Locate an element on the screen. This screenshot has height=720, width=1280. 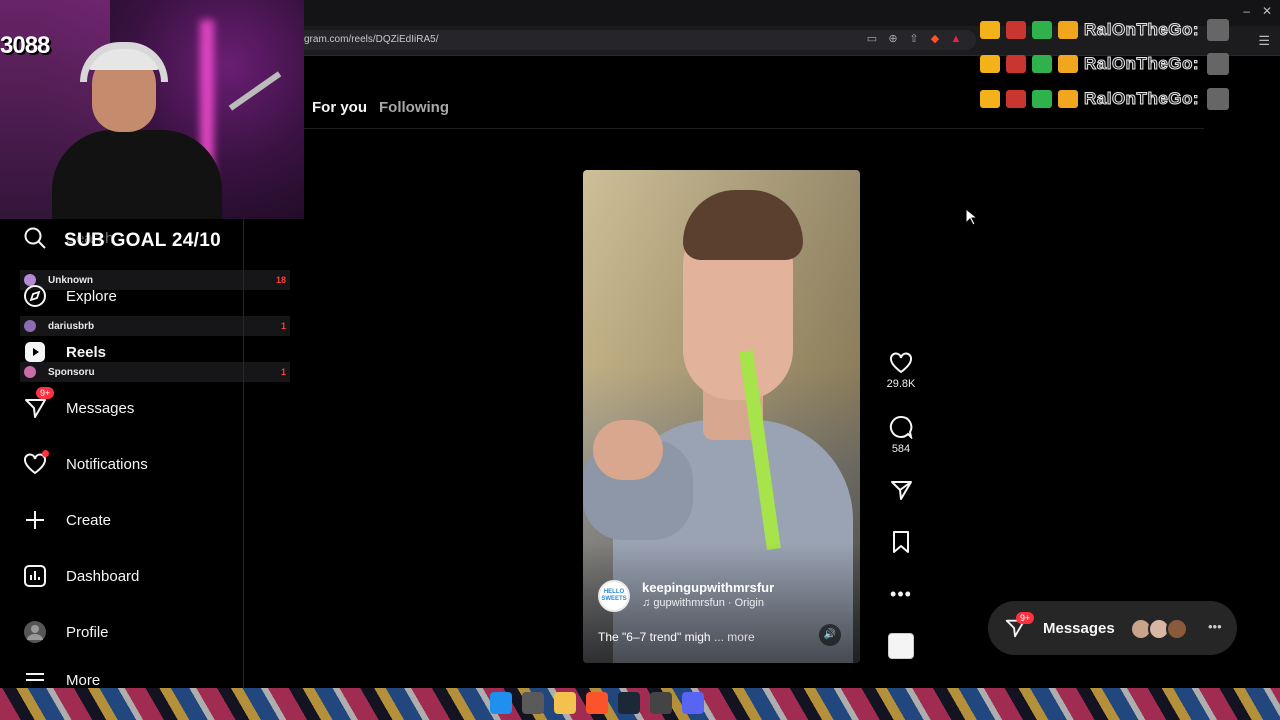
sidebar-item-messages: 9+ Messages is located at coordinates (78, 405).